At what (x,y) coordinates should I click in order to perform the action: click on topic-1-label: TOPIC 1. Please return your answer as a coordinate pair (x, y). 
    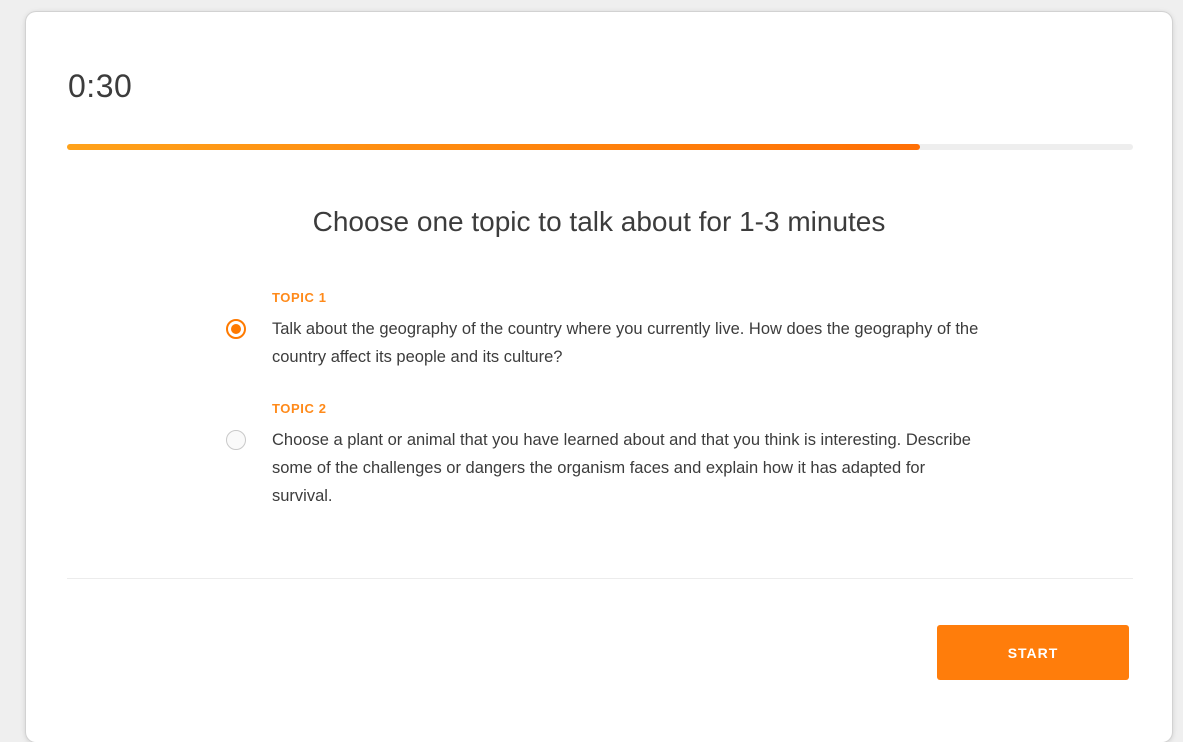
    Looking at the image, I should click on (299, 297).